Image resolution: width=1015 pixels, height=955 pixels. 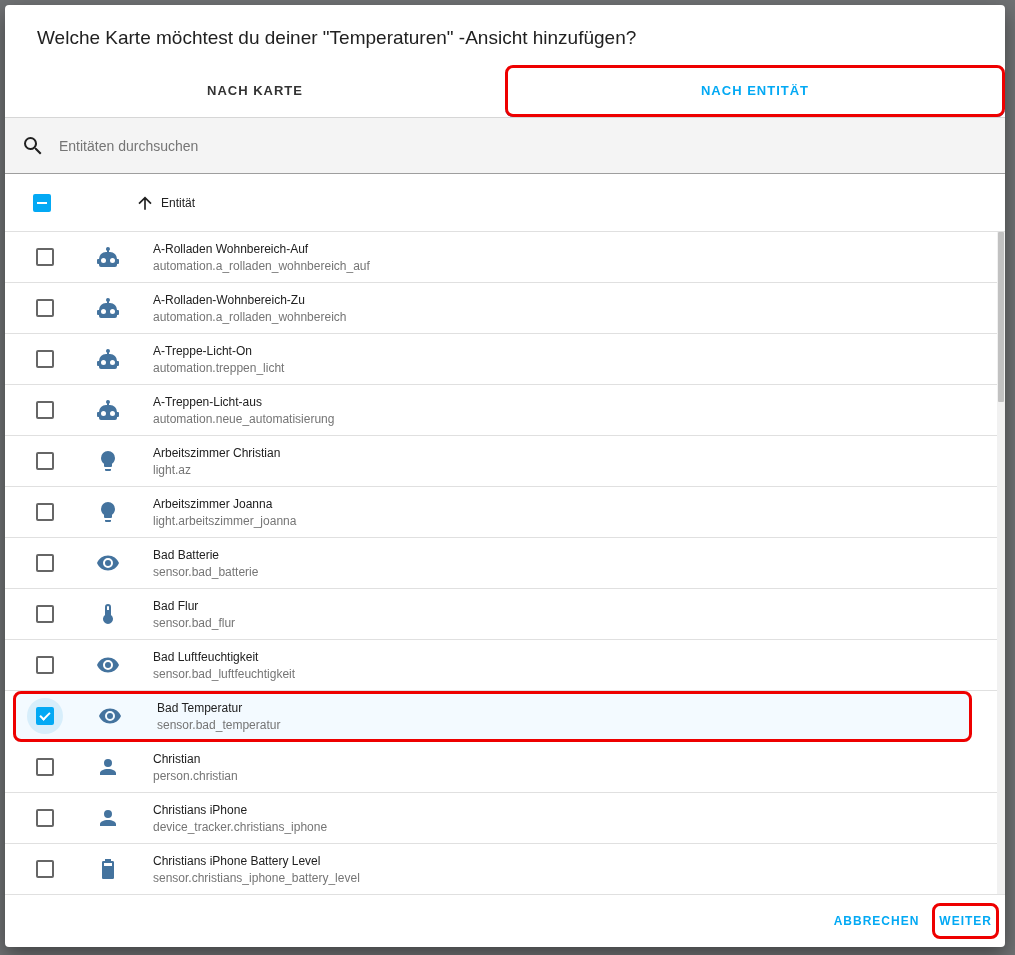 I want to click on tab: NACH KARTE, so click(x=255, y=91).